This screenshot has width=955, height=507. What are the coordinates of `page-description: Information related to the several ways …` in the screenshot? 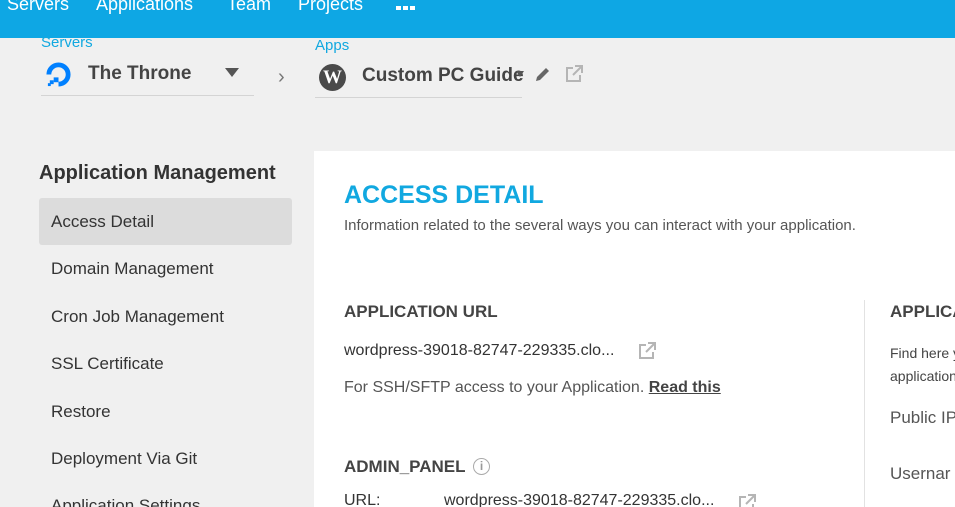 It's located at (600, 225).